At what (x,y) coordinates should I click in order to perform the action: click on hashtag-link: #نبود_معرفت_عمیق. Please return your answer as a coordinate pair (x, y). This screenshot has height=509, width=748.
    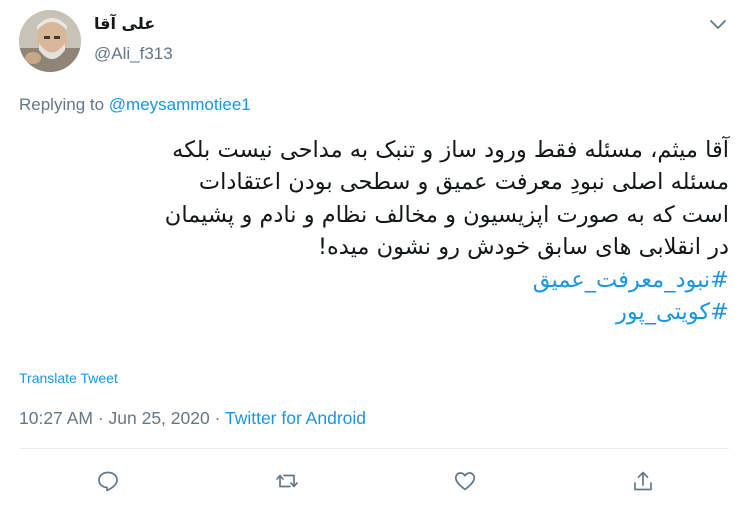
    Looking at the image, I should click on (373, 280).